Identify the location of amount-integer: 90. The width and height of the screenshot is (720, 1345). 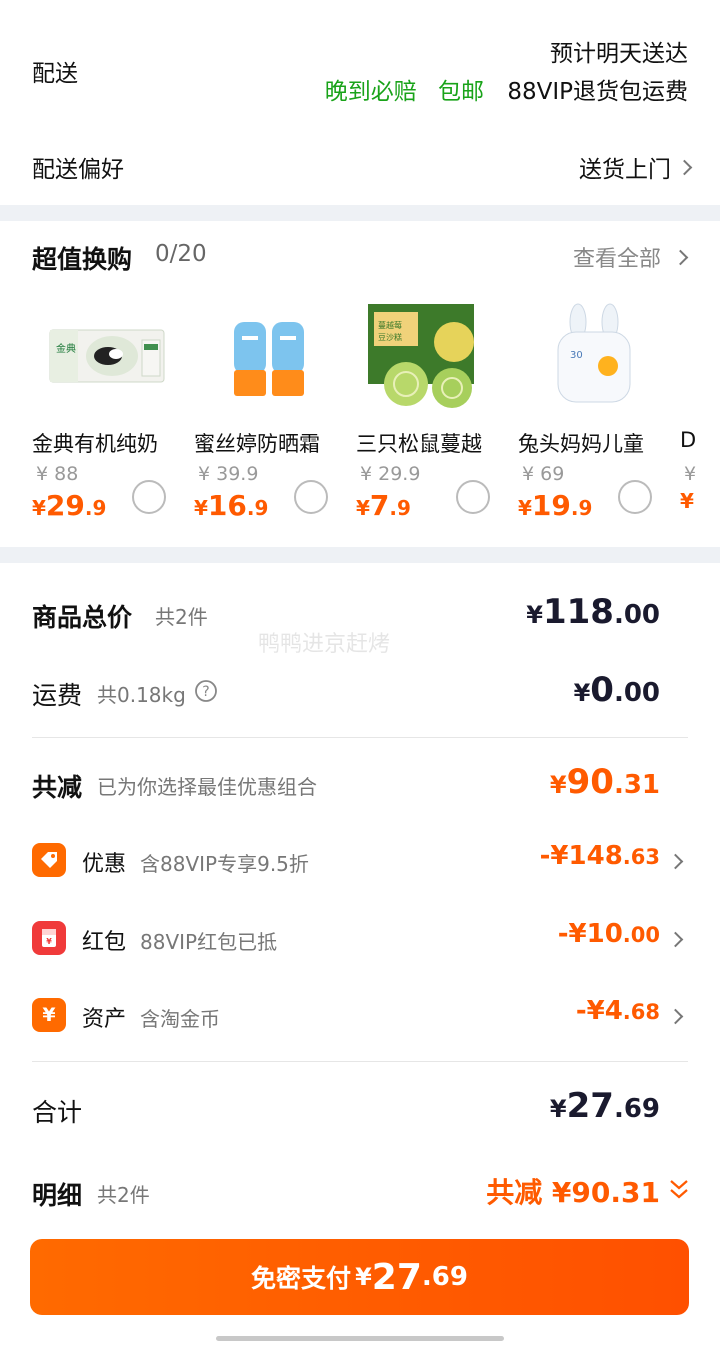
(590, 782).